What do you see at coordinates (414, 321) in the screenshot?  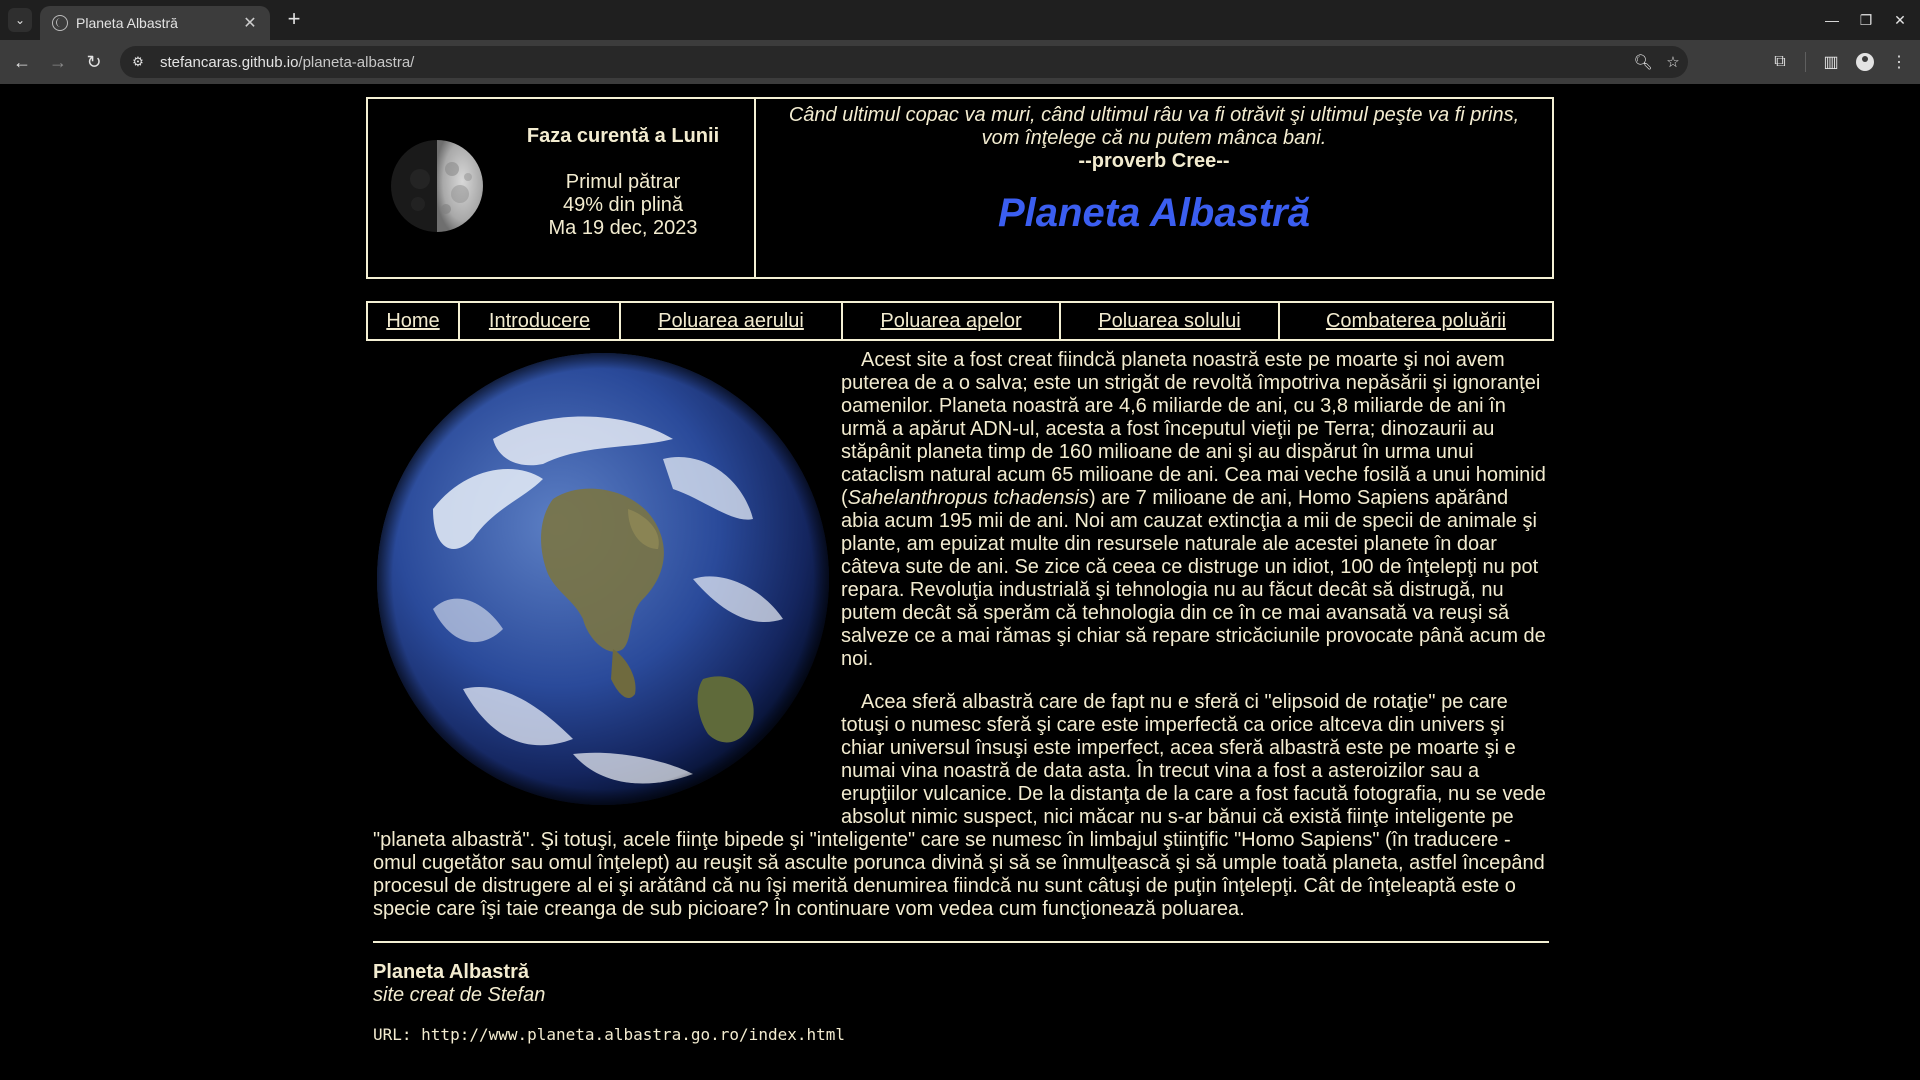 I see `nav-home: Home` at bounding box center [414, 321].